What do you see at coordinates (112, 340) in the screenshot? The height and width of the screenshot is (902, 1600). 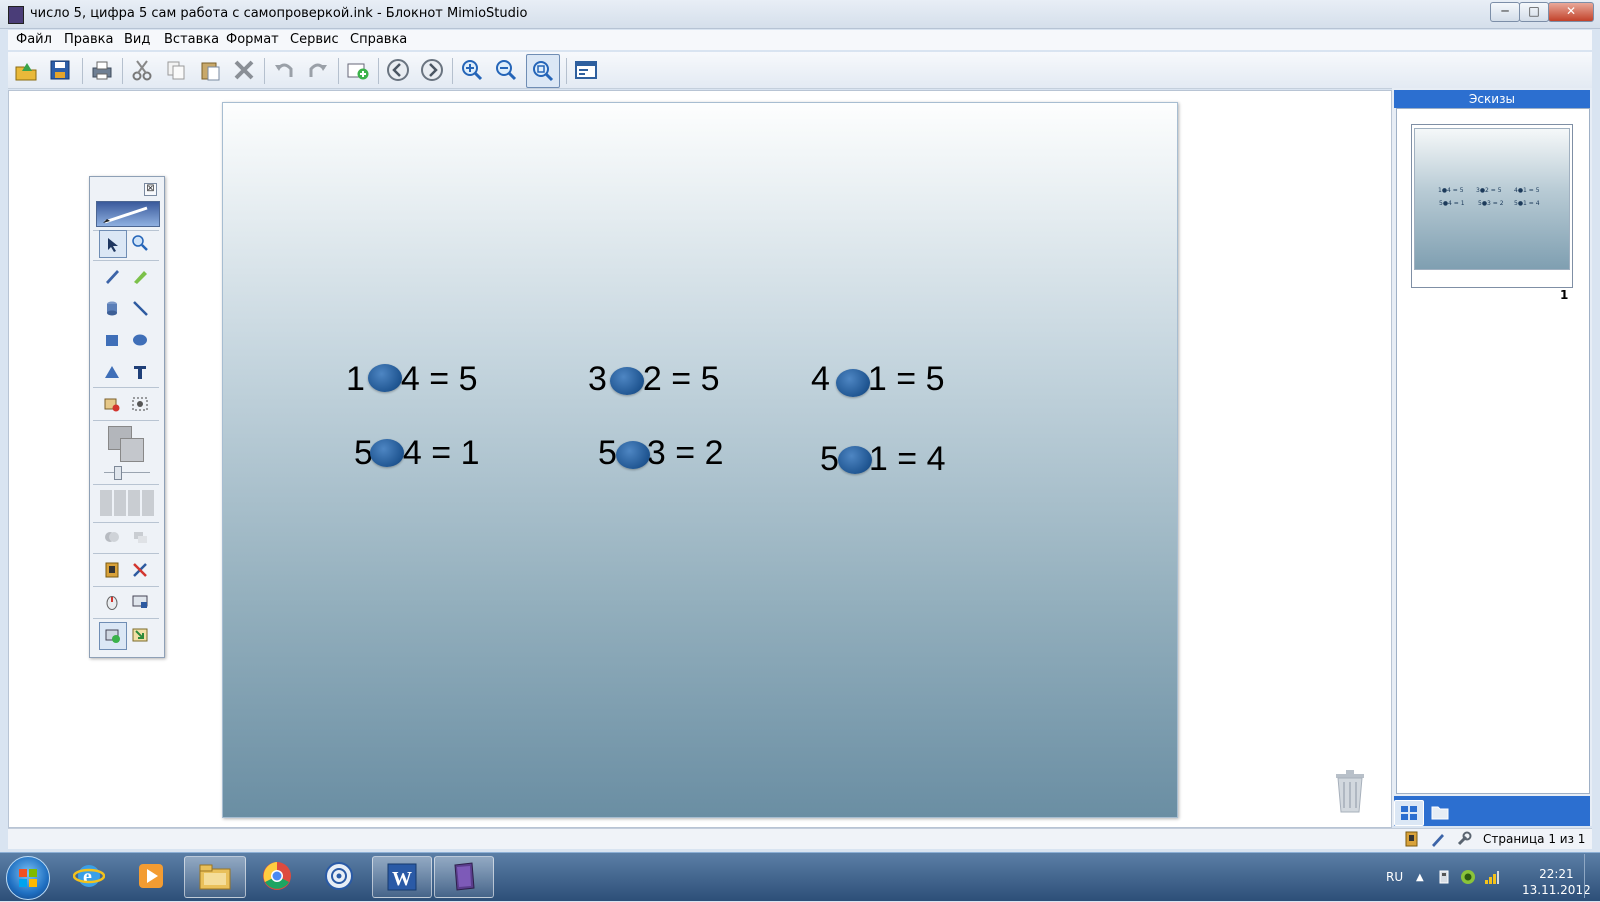 I see `rectangle-tool-icon` at bounding box center [112, 340].